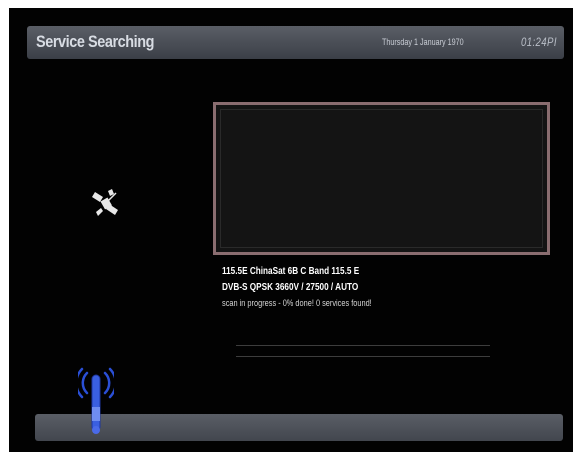 Image resolution: width=581 pixels, height=461 pixels. Describe the element at coordinates (105, 202) in the screenshot. I see `satellite-icon` at that location.